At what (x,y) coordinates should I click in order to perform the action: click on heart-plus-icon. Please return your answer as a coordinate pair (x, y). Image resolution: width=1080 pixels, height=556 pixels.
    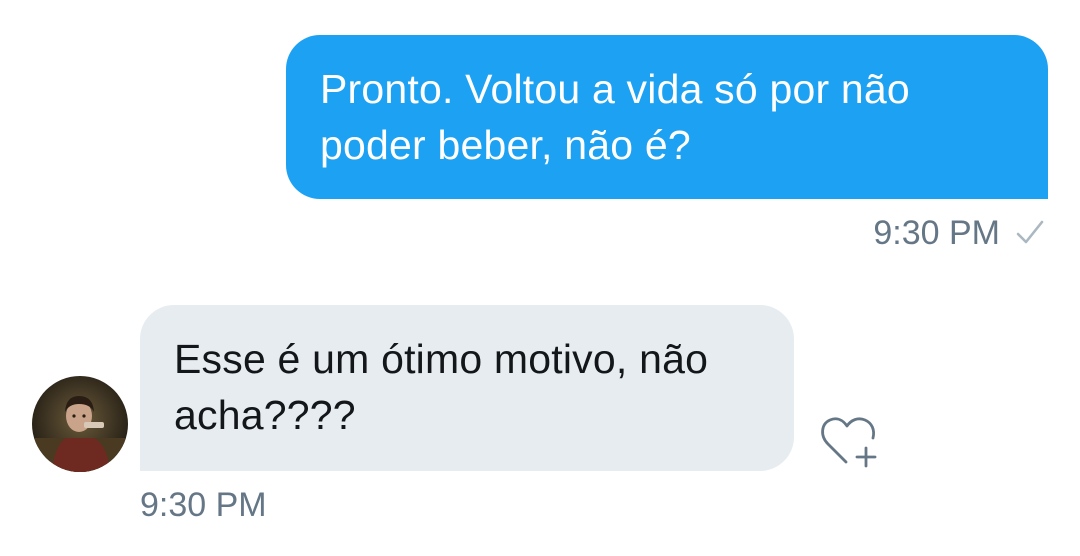
    Looking at the image, I should click on (849, 440).